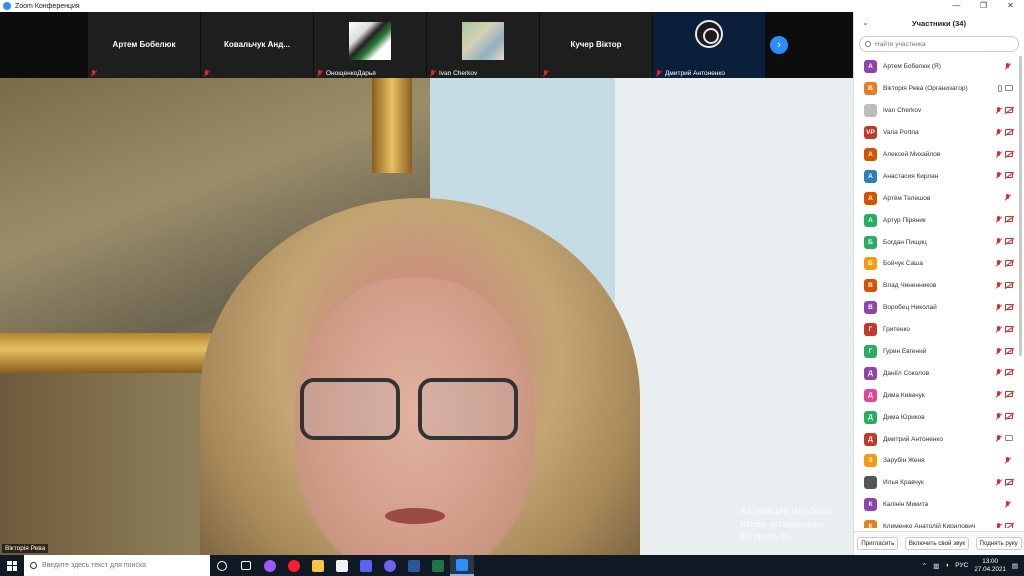 The width and height of the screenshot is (1024, 576). What do you see at coordinates (939, 198) in the screenshot?
I see `participant-row: А Артём Телешов` at bounding box center [939, 198].